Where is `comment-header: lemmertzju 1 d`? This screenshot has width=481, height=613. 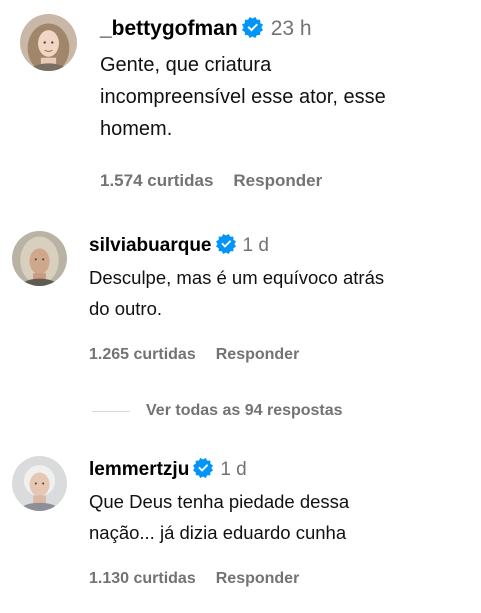 comment-header: lemmertzju 1 d is located at coordinates (281, 469).